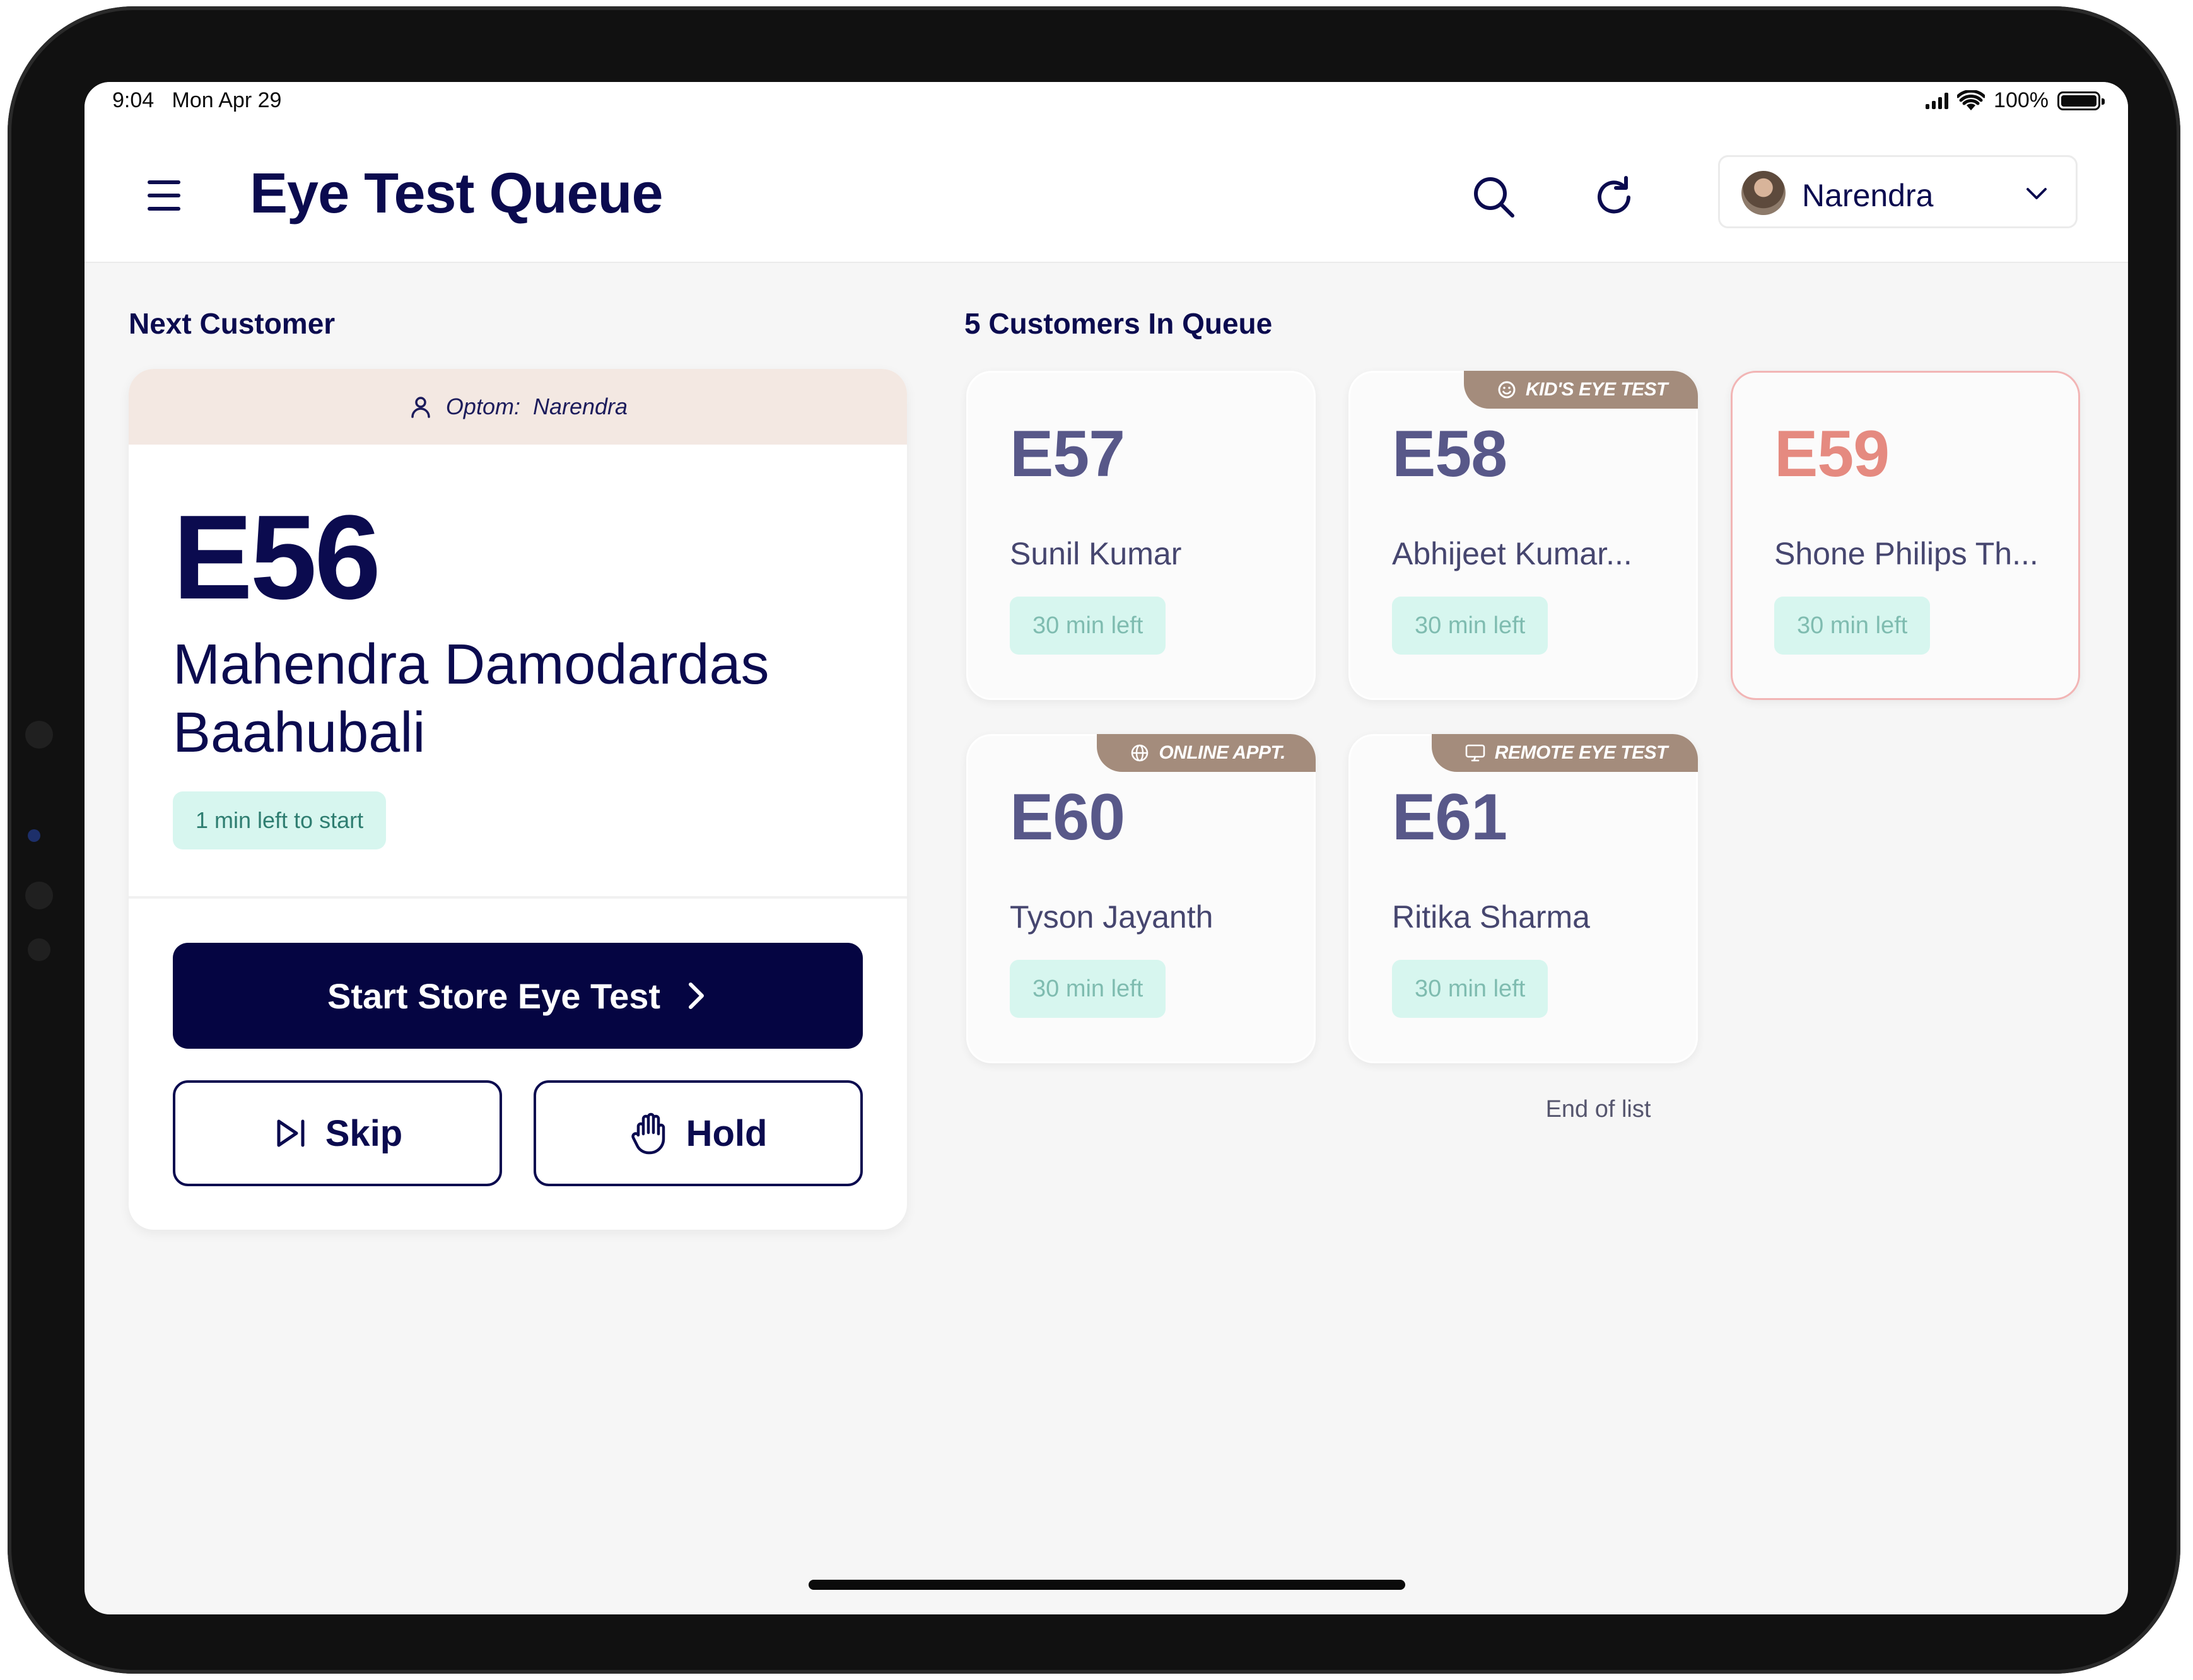 Image resolution: width=2193 pixels, height=1680 pixels. I want to click on avatar, so click(1764, 193).